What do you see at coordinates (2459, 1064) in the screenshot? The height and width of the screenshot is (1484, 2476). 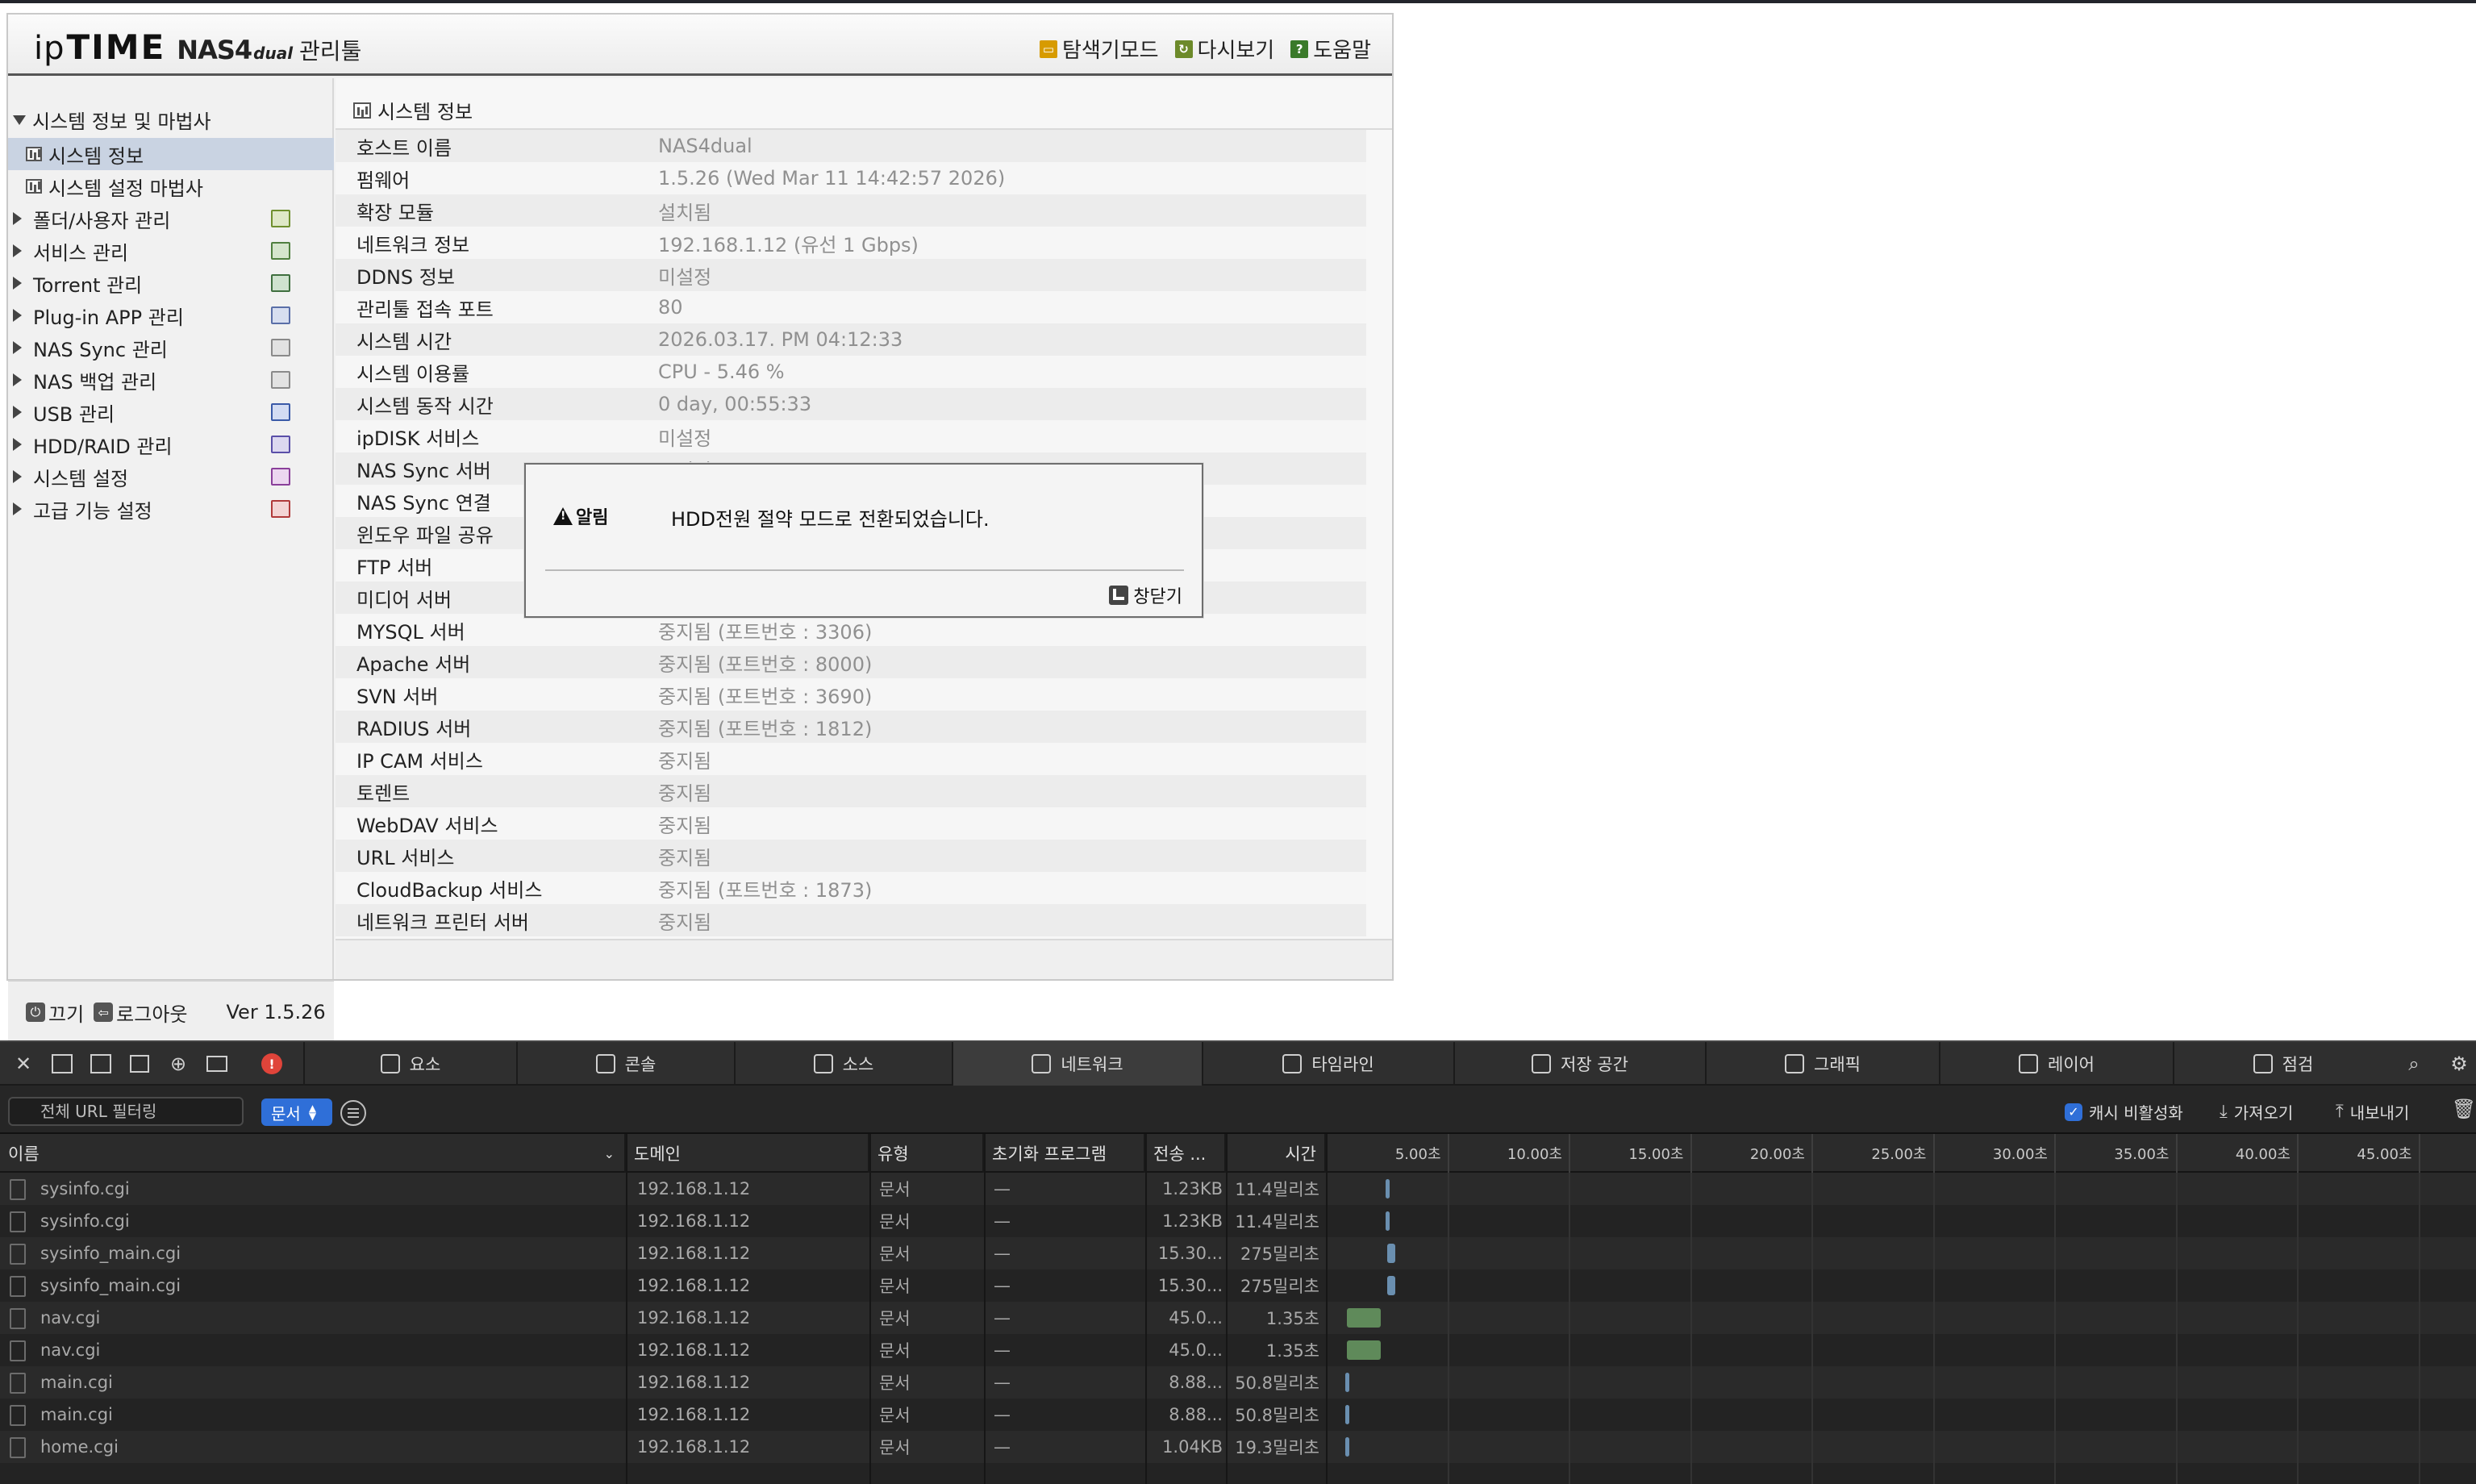 I see `gear-icon: ⚙` at bounding box center [2459, 1064].